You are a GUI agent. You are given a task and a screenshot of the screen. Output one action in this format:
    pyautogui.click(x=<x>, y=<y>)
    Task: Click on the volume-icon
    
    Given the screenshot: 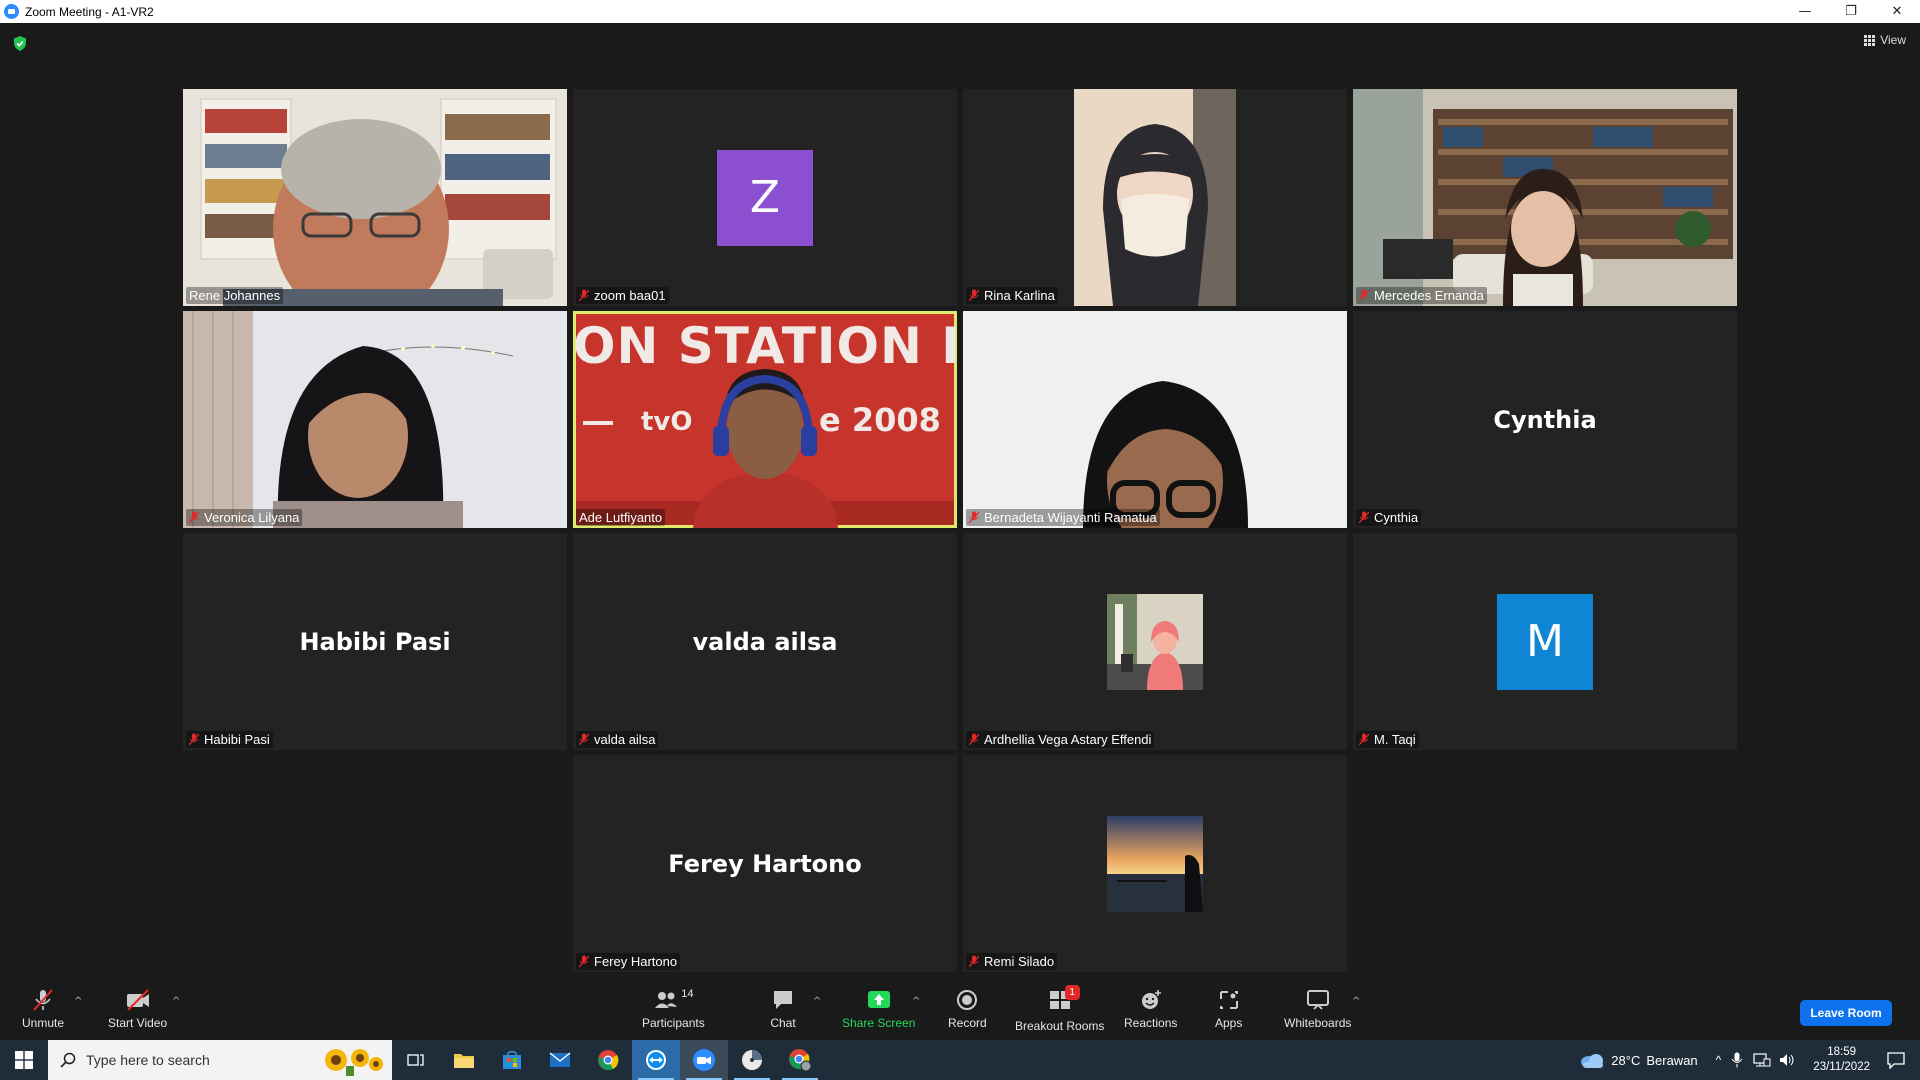 What is the action you would take?
    pyautogui.click(x=1788, y=1060)
    